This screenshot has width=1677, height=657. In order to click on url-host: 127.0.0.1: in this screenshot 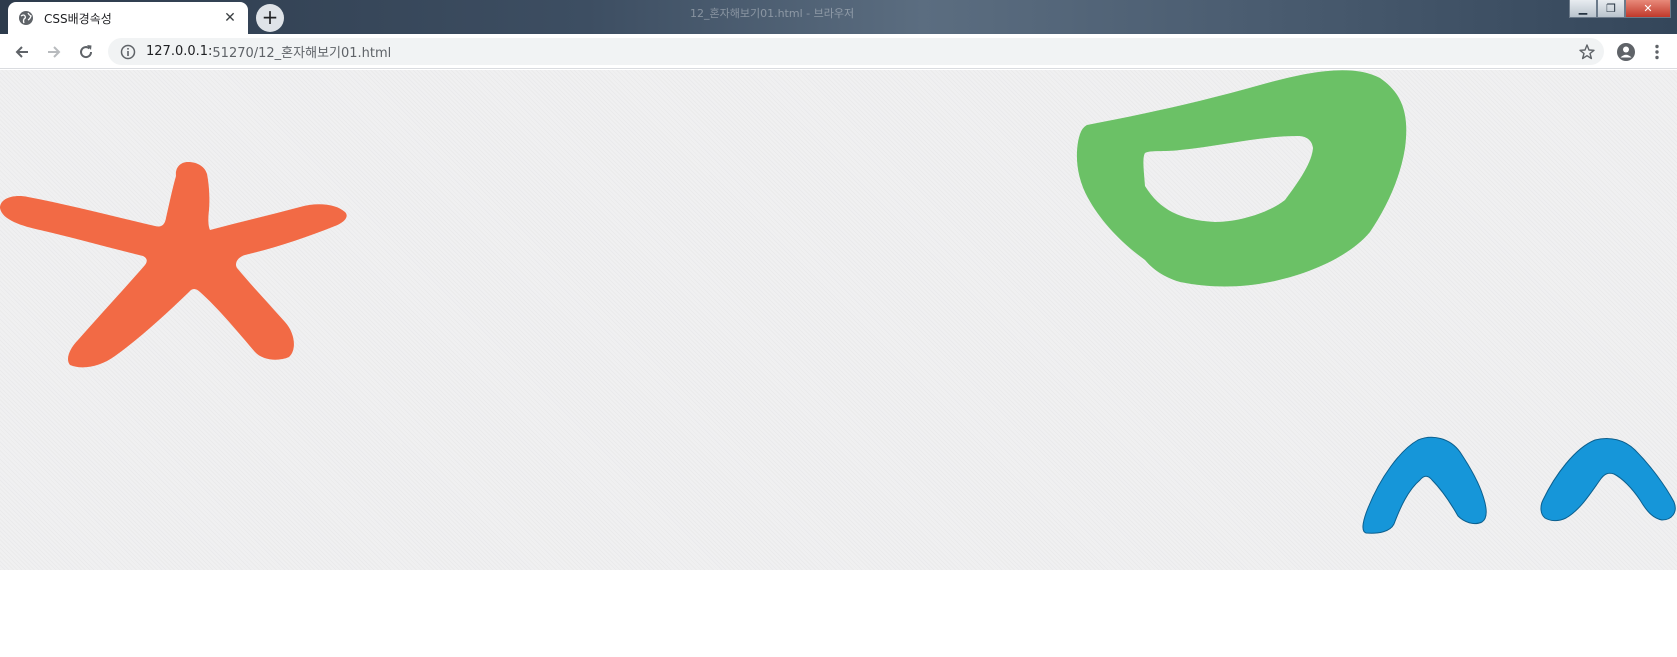, I will do `click(179, 51)`.